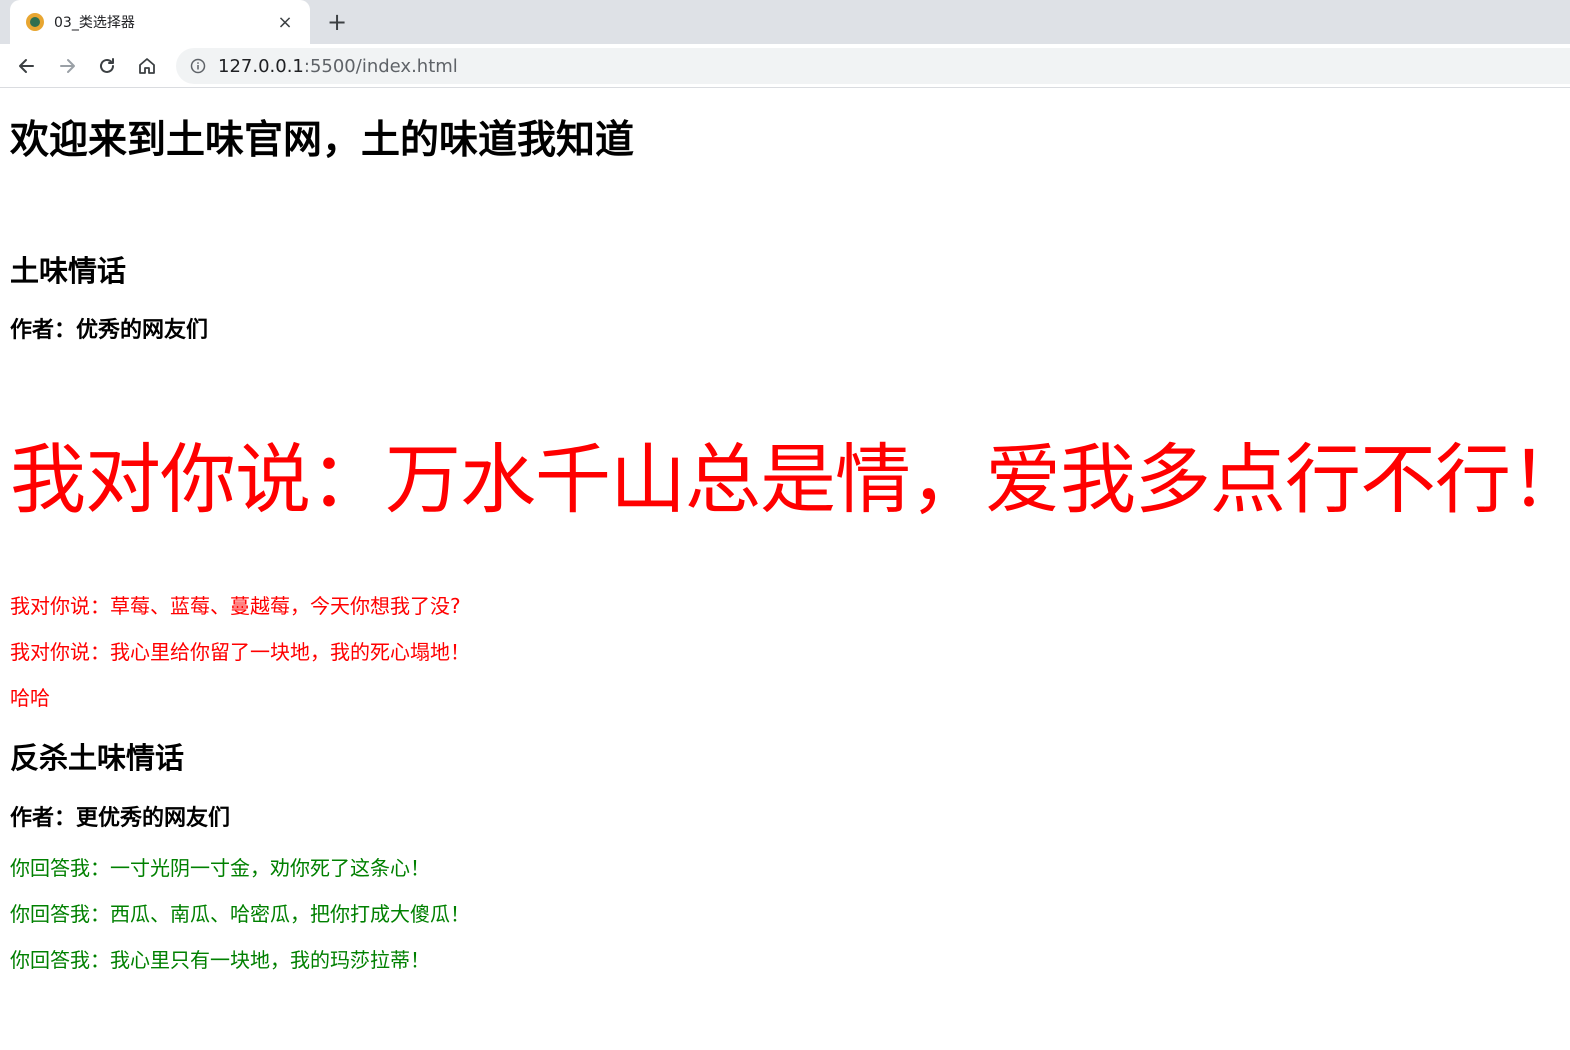 Image resolution: width=1570 pixels, height=1050 pixels. What do you see at coordinates (198, 66) in the screenshot?
I see `info-icon` at bounding box center [198, 66].